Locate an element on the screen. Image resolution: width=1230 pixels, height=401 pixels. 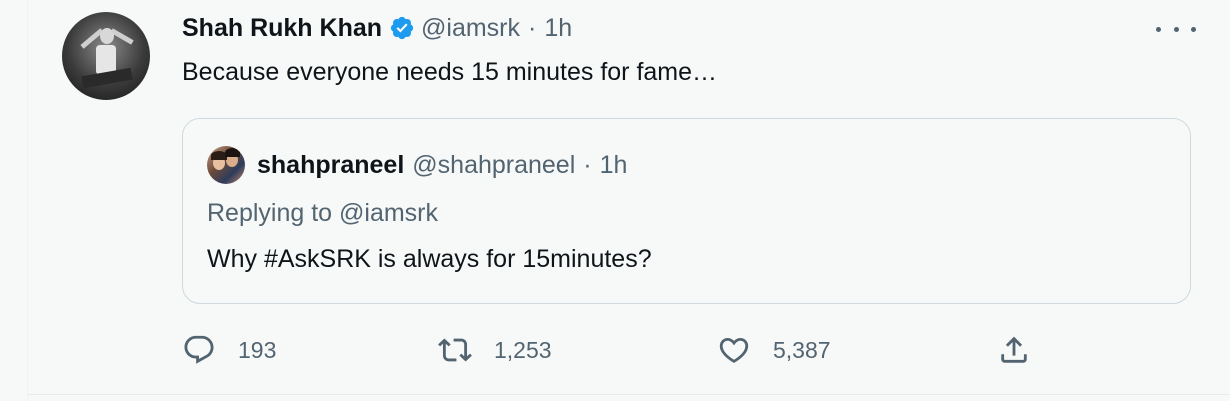
reply-count: 193 is located at coordinates (257, 349).